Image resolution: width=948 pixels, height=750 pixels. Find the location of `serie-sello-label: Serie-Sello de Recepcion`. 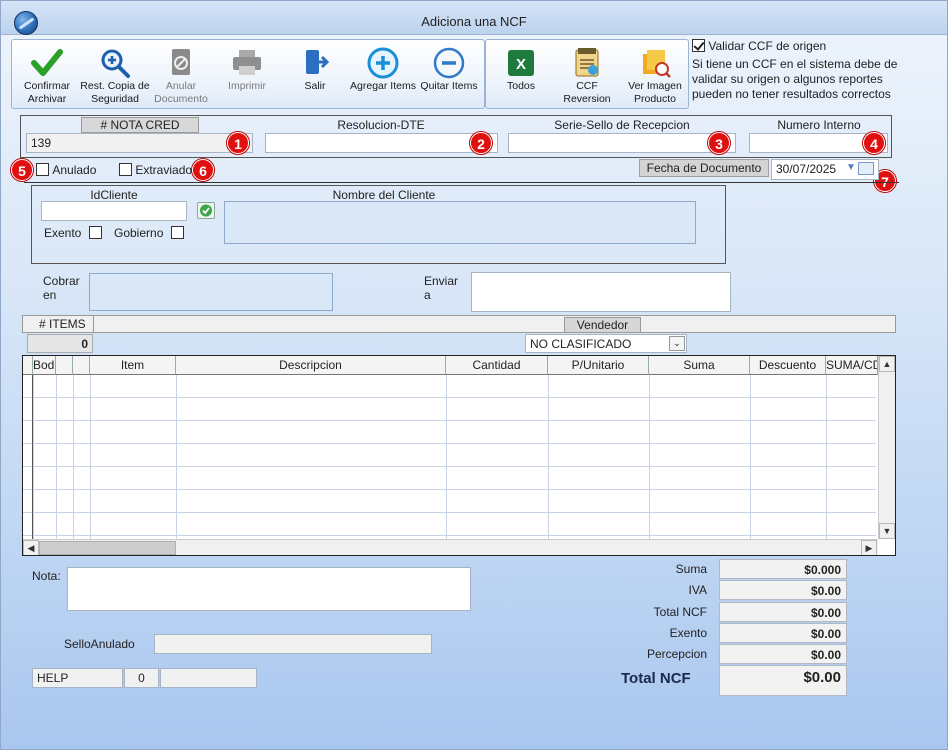

serie-sello-label: Serie-Sello de Recepcion is located at coordinates (622, 125).